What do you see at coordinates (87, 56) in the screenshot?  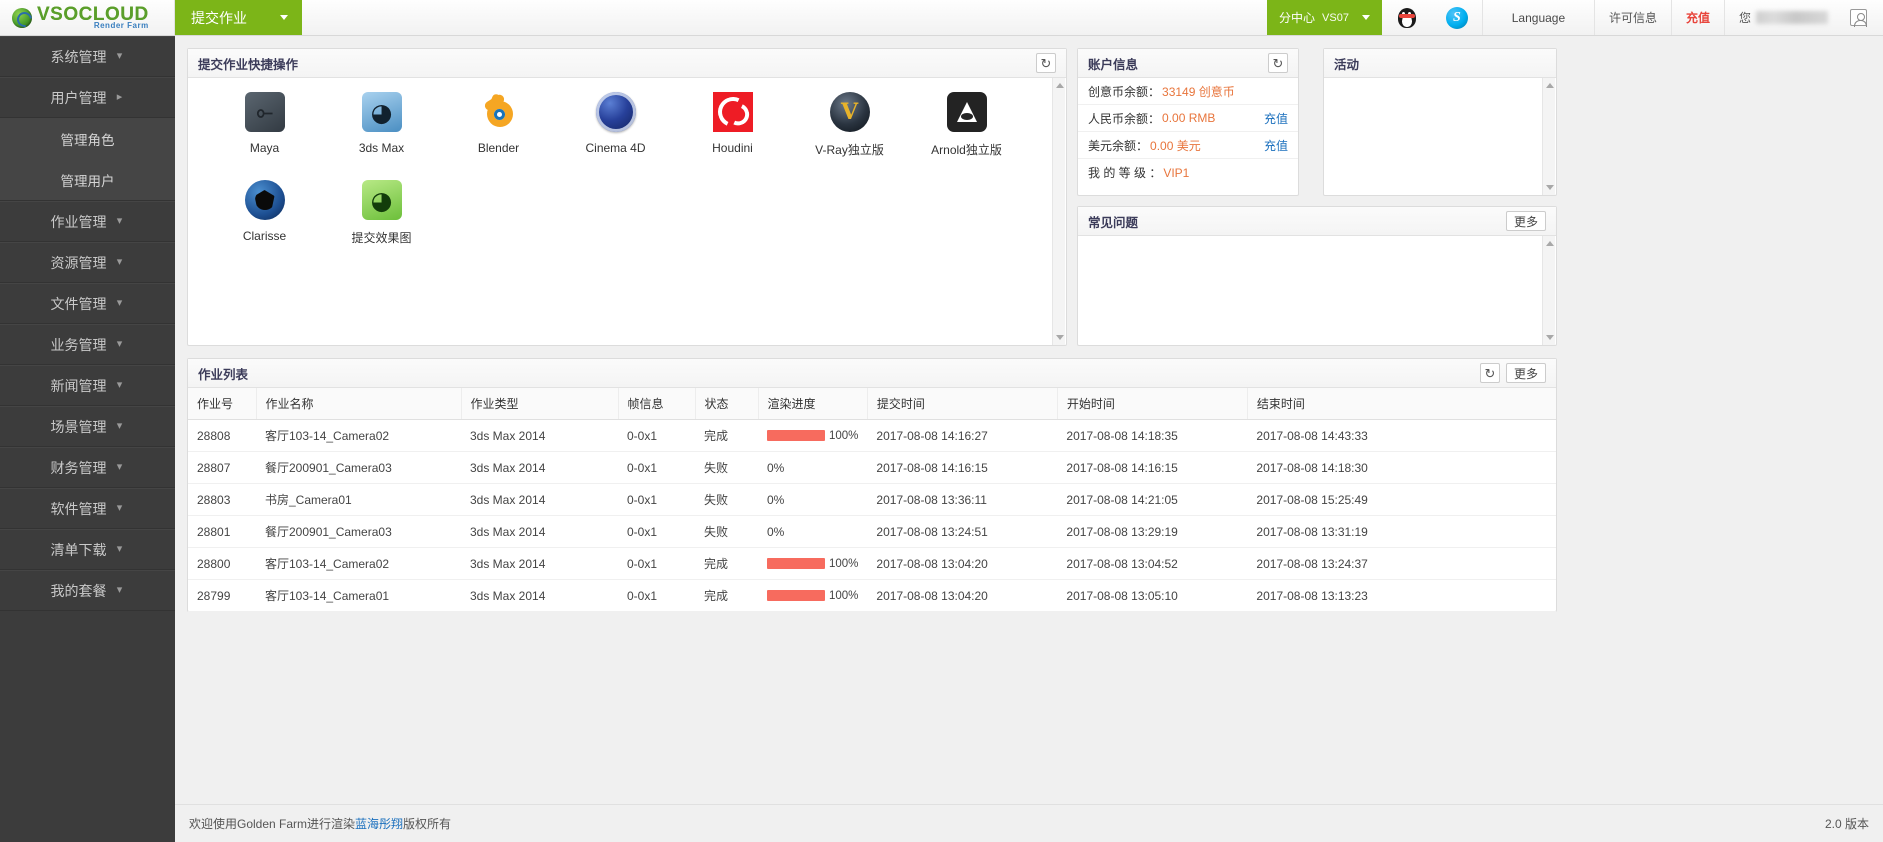 I see `sidebar-item-system: 系统管理 ▾` at bounding box center [87, 56].